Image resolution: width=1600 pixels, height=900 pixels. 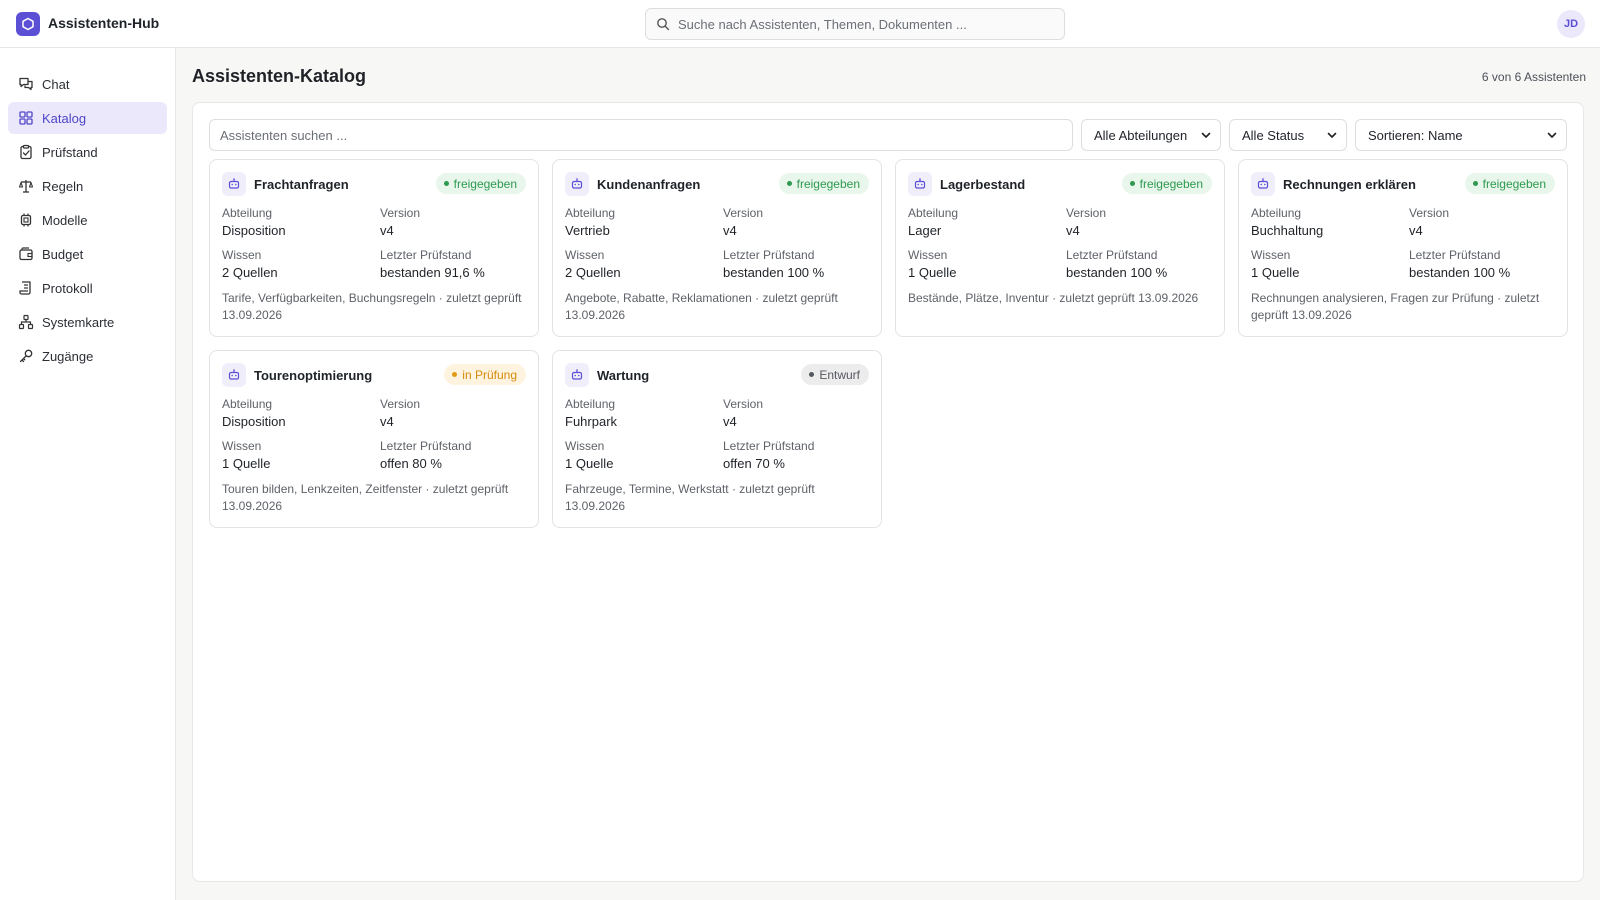 What do you see at coordinates (87, 84) in the screenshot?
I see `sidebar-item-chat: Chat` at bounding box center [87, 84].